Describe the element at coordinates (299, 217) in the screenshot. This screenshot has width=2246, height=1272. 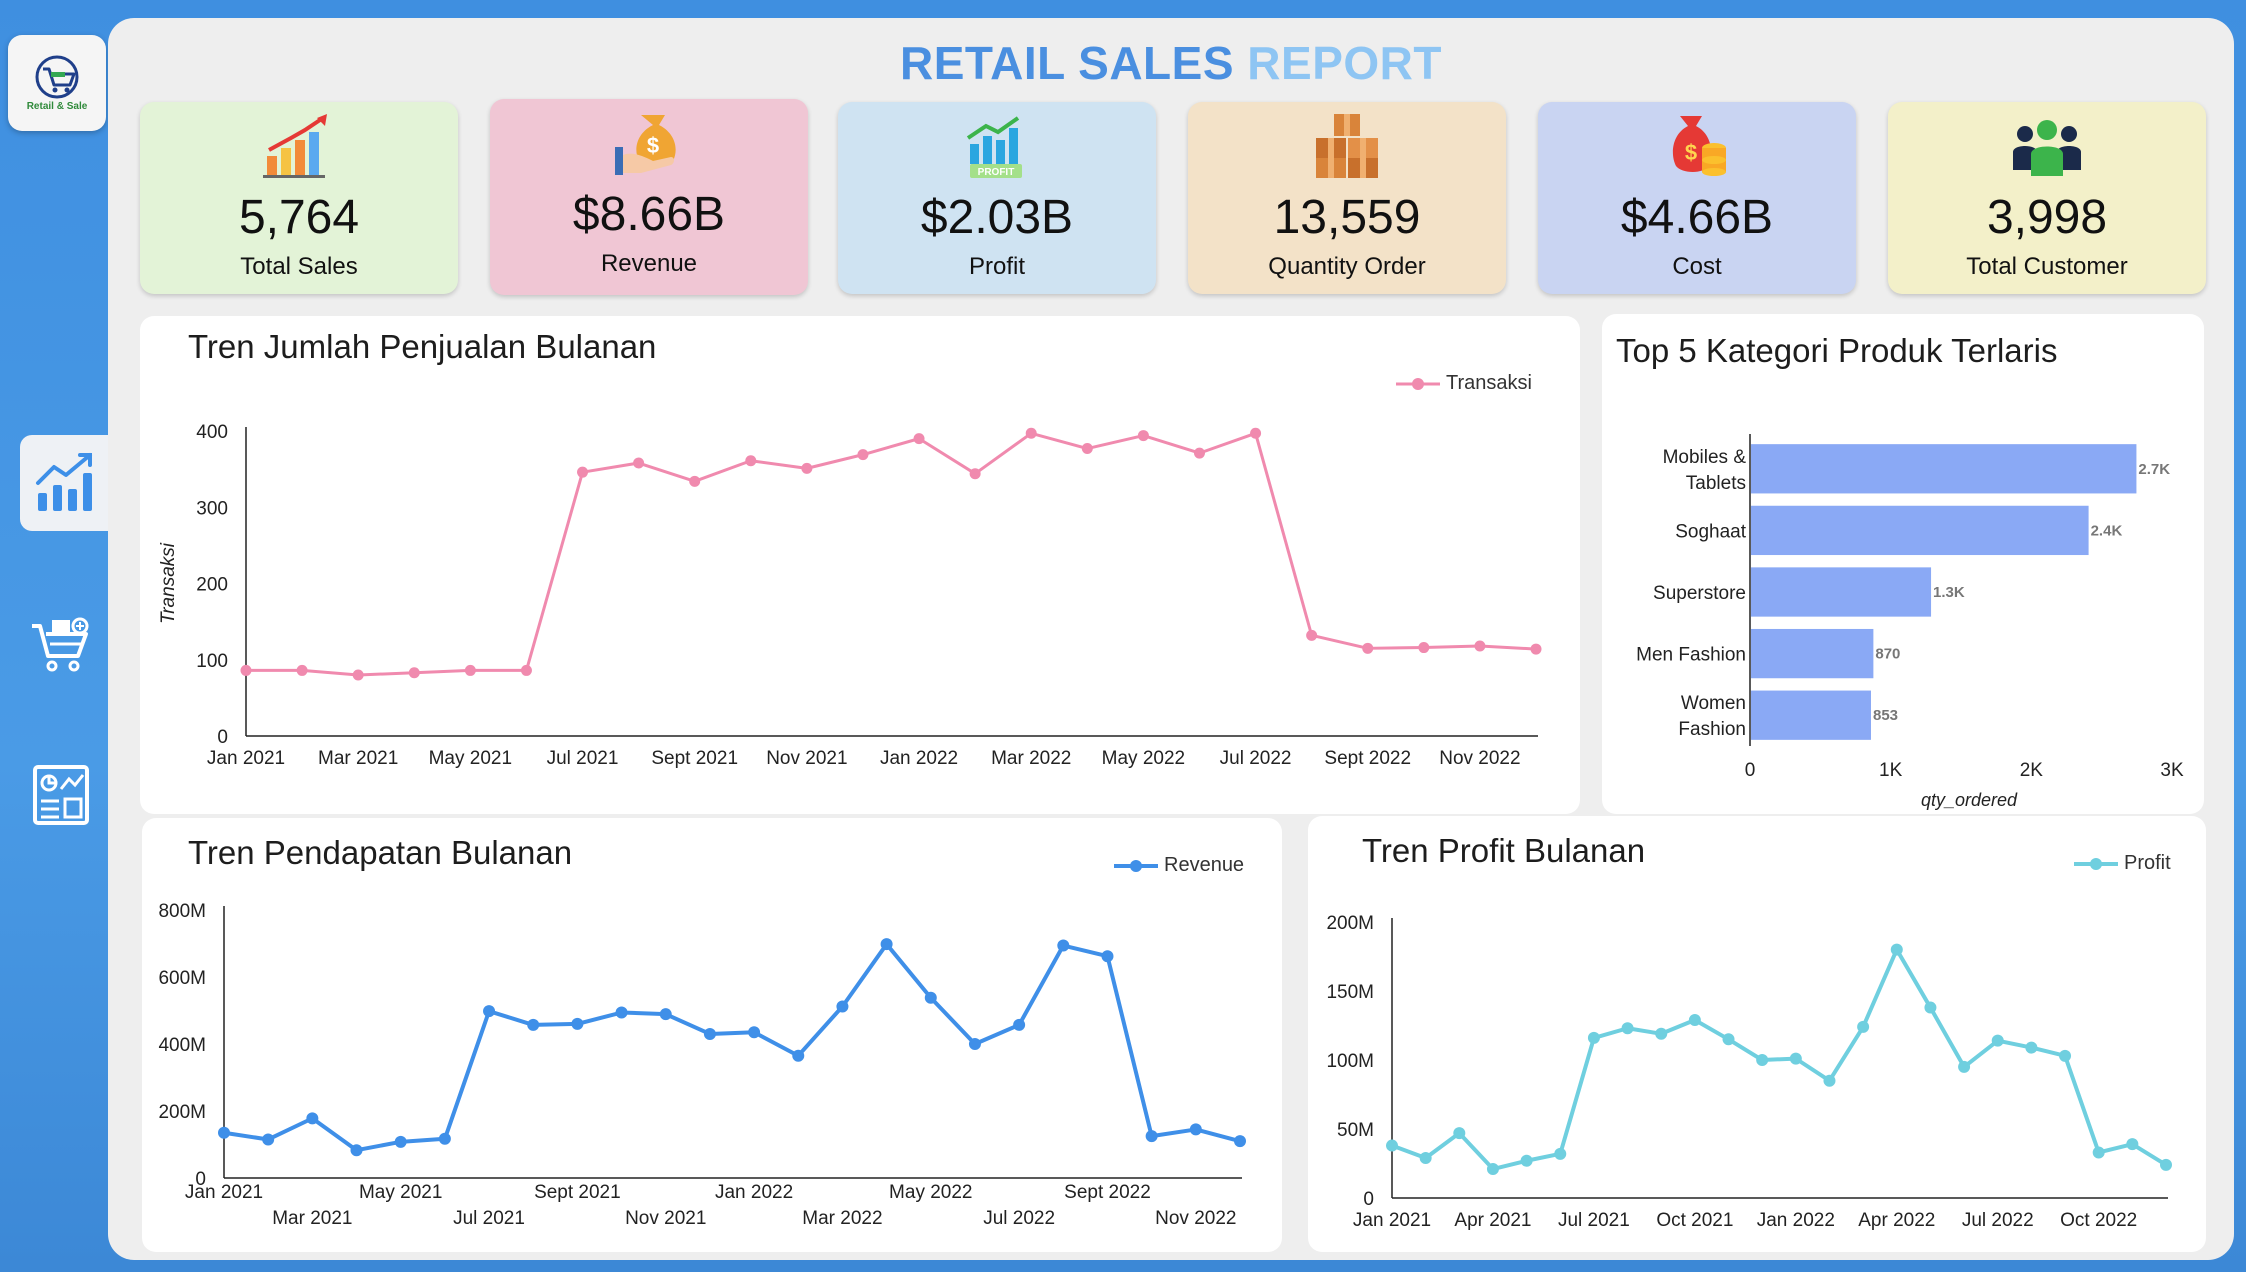
I see `kpi-value: 5,764` at that location.